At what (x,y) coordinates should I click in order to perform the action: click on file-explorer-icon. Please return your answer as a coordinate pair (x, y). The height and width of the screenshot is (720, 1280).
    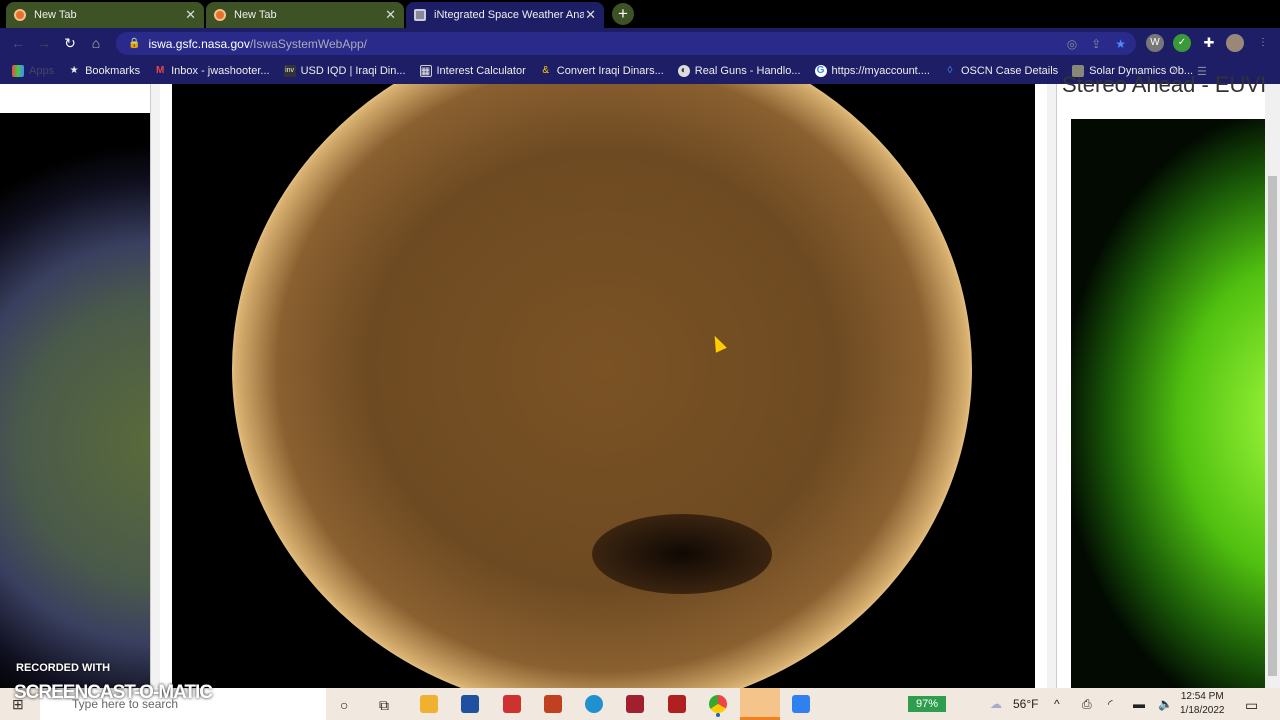
    Looking at the image, I should click on (429, 704).